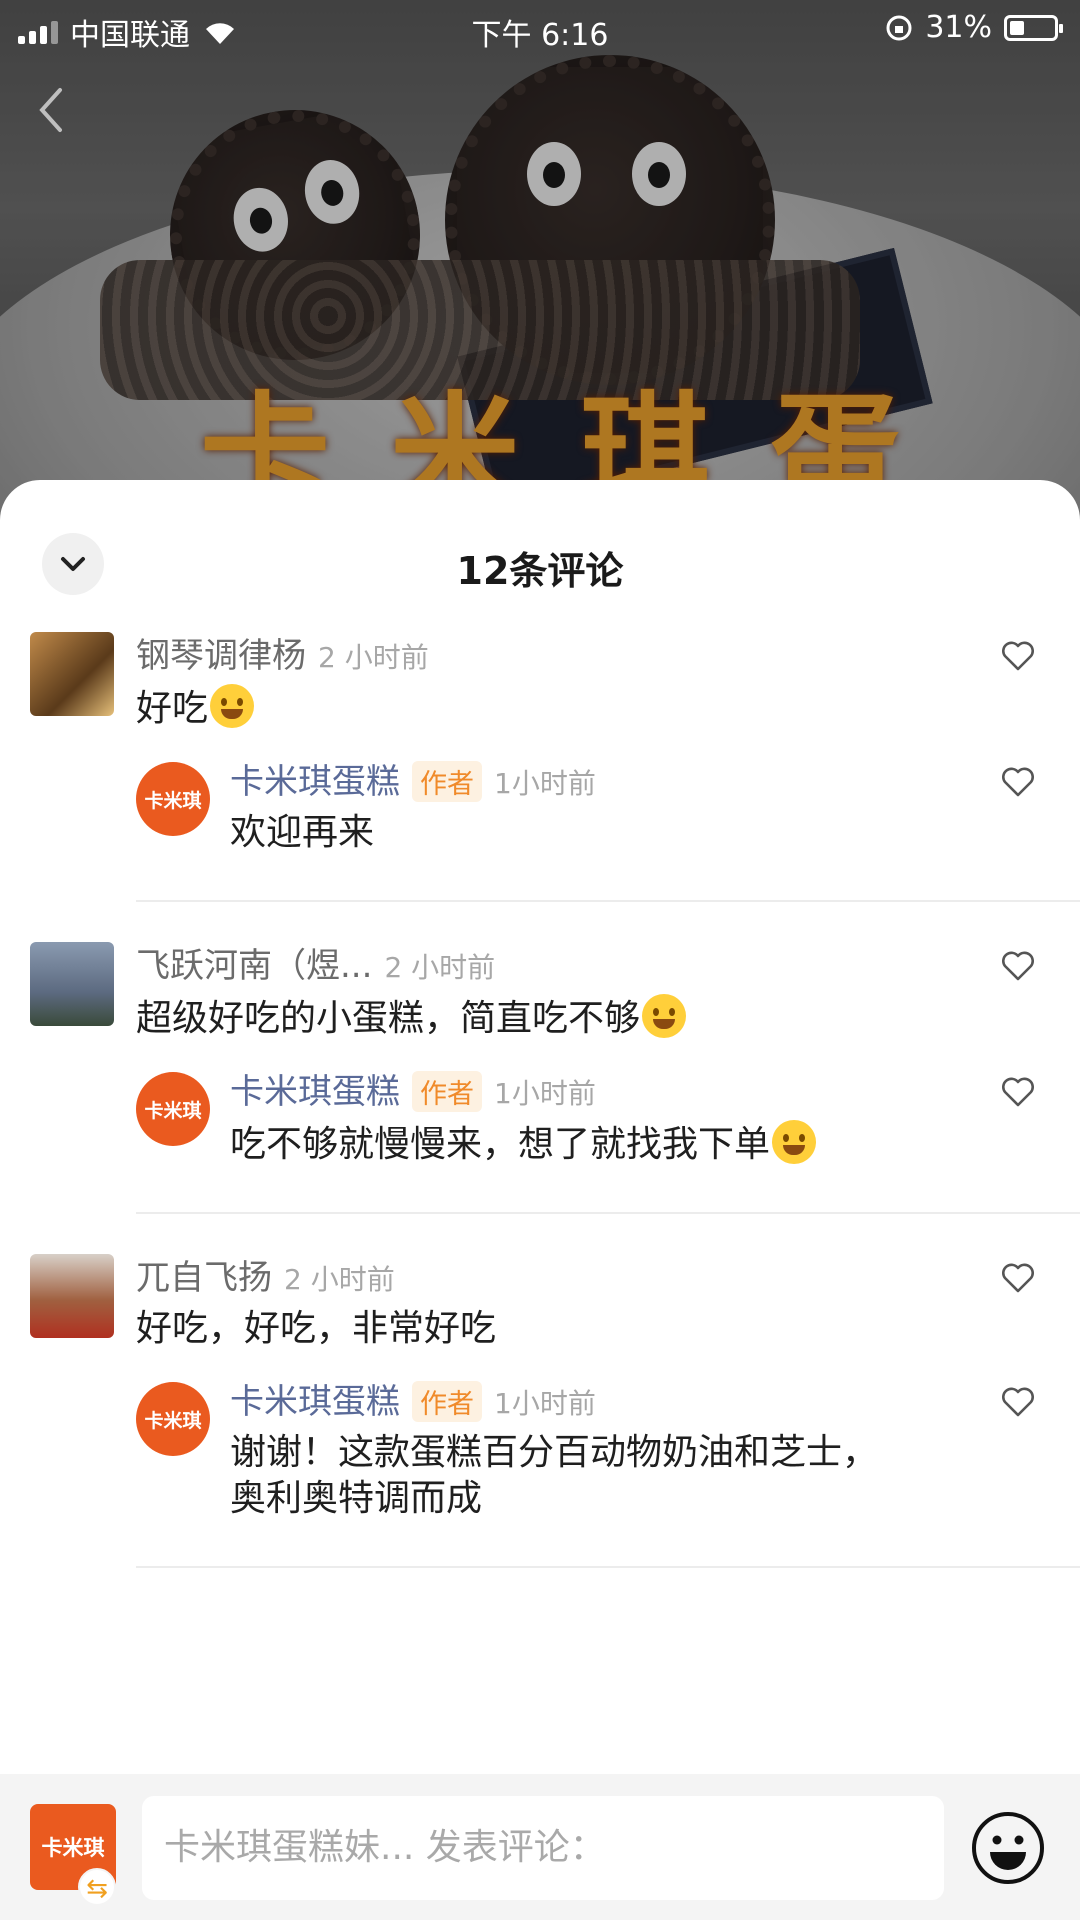 The width and height of the screenshot is (1080, 1920). I want to click on comment-item: 钢琴调律杨 2 小时前 好吃 卡米琪 卡米琪蛋糕 作者 1小时前 欢迎再来, so click(540, 742).